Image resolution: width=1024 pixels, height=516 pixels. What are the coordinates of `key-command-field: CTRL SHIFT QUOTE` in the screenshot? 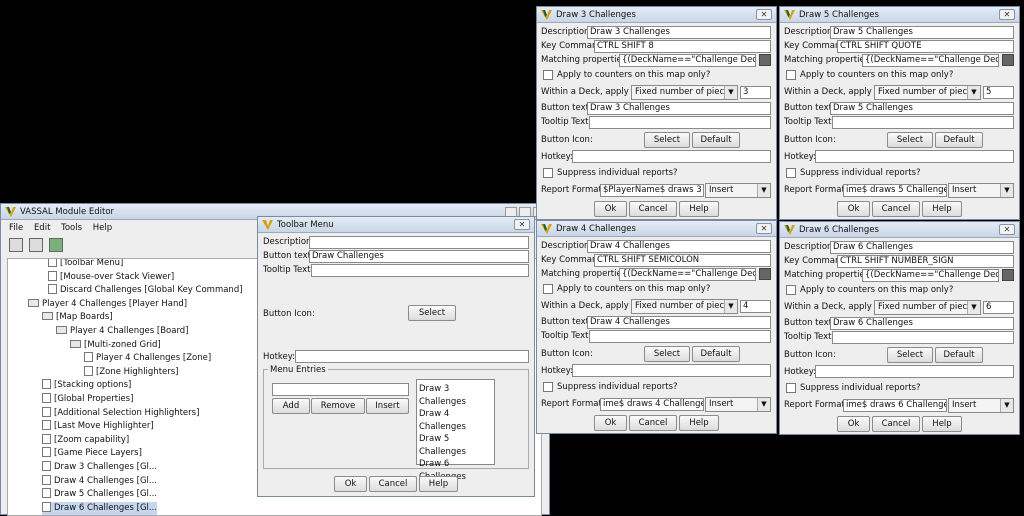 It's located at (925, 46).